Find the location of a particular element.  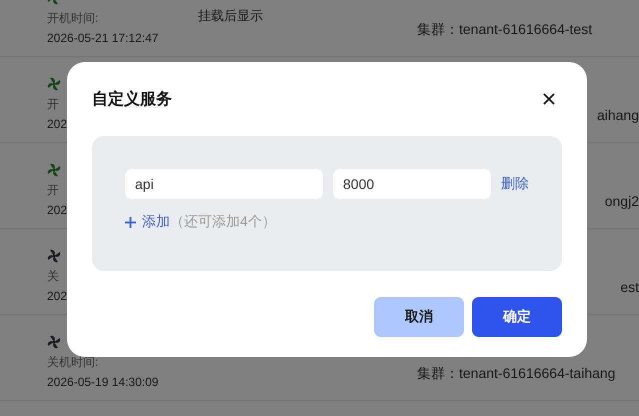

time-label: 关机时间: is located at coordinates (72, 362).